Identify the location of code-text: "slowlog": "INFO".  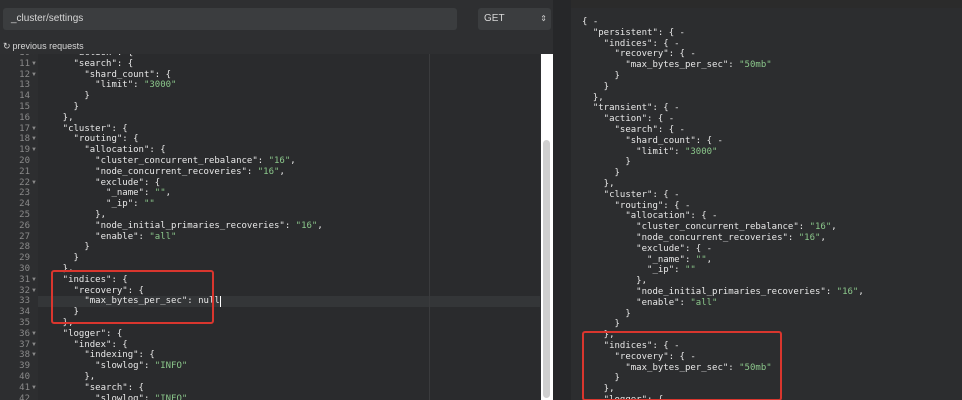
(114, 366).